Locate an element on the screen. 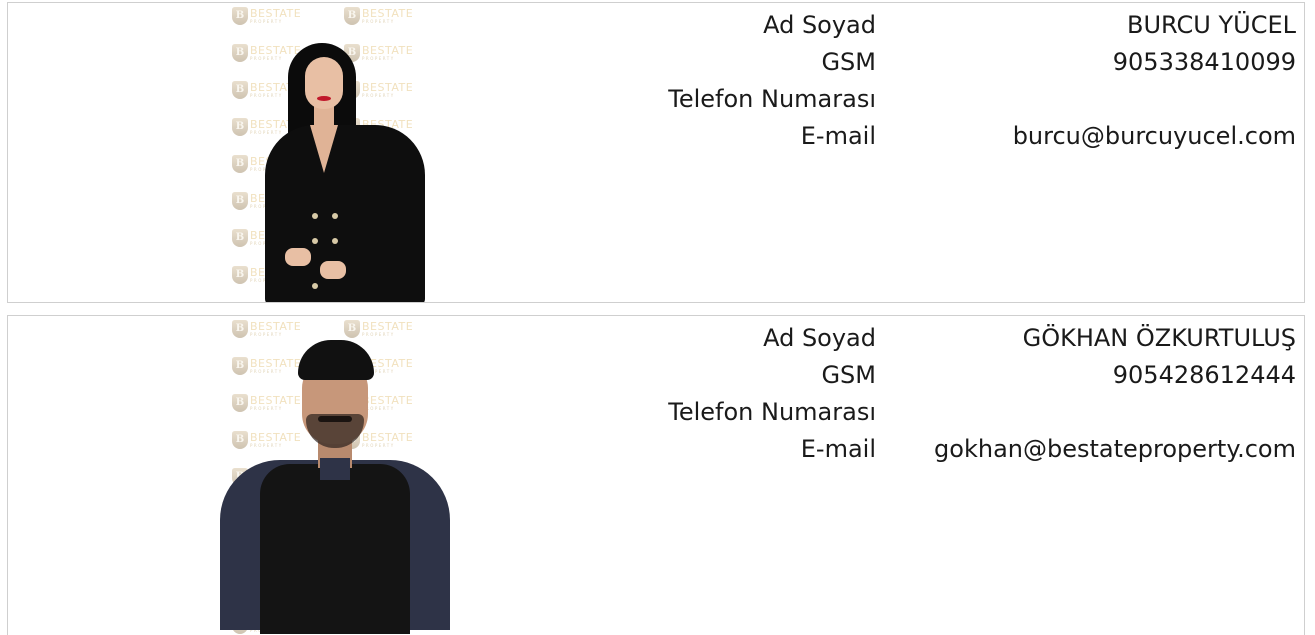 The width and height of the screenshot is (1315, 635). agent-portrait-male is located at coordinates (335, 487).